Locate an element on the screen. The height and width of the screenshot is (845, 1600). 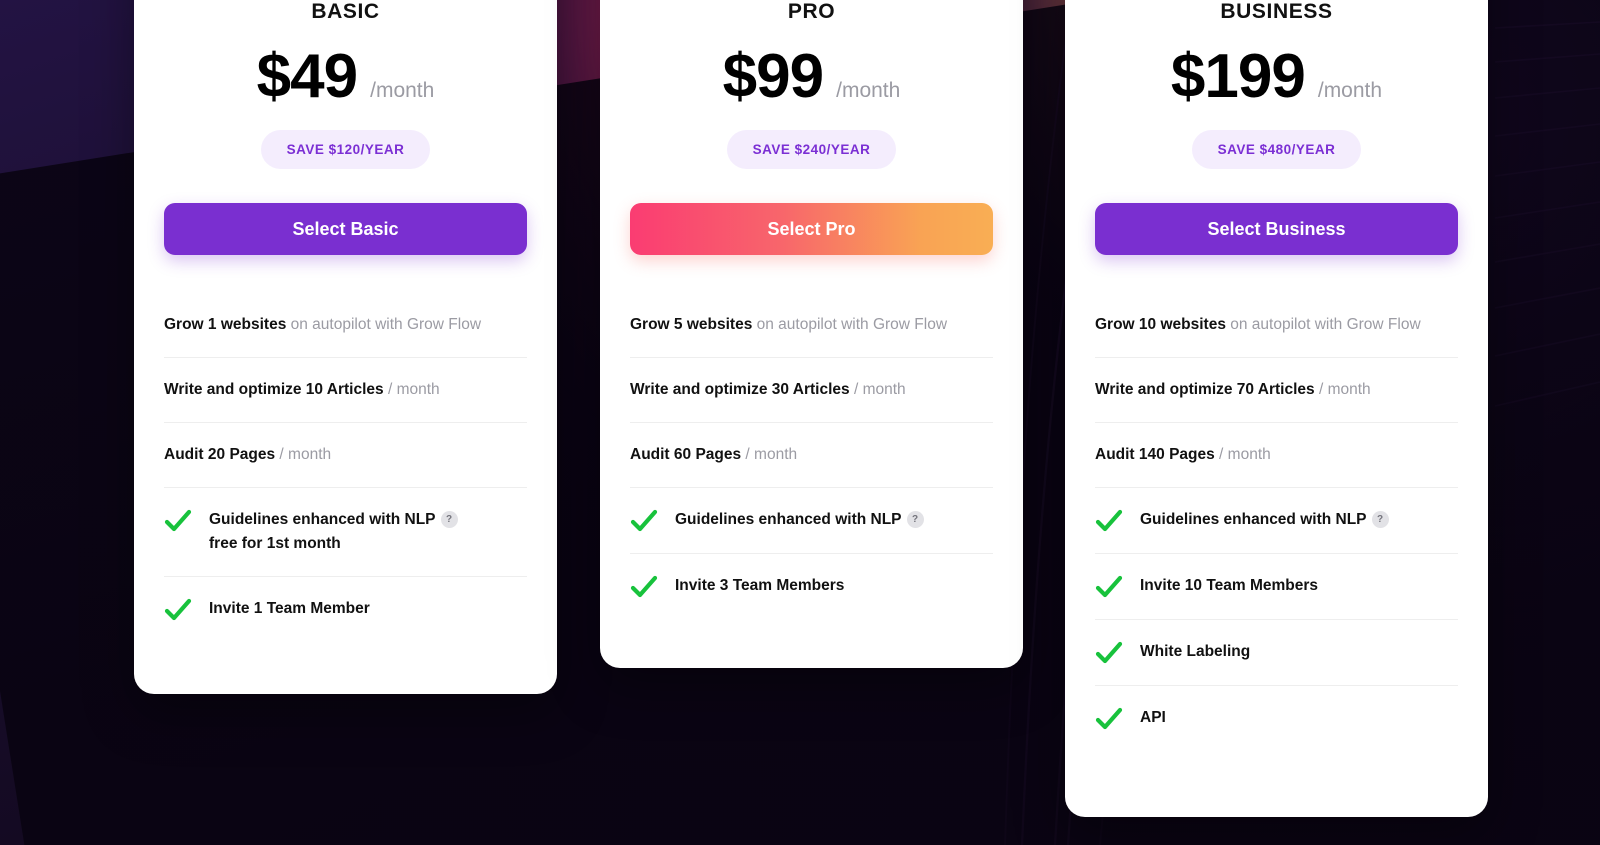
feature-row: Invite 3 Team Members is located at coordinates (811, 586).